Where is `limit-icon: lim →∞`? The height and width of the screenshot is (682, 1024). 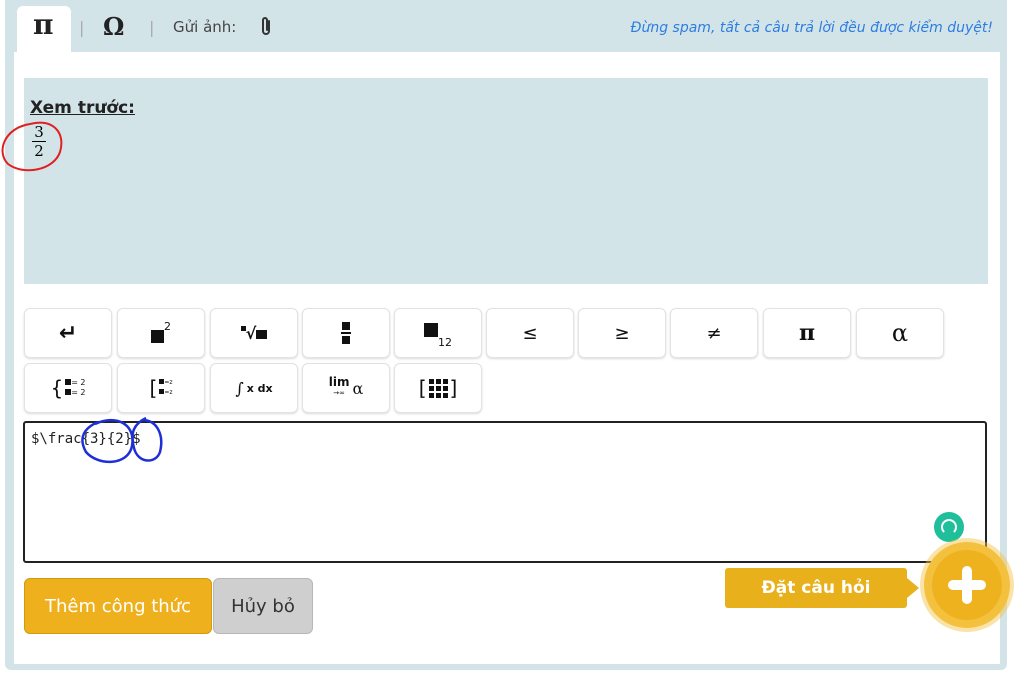
limit-icon: lim →∞ is located at coordinates (339, 387).